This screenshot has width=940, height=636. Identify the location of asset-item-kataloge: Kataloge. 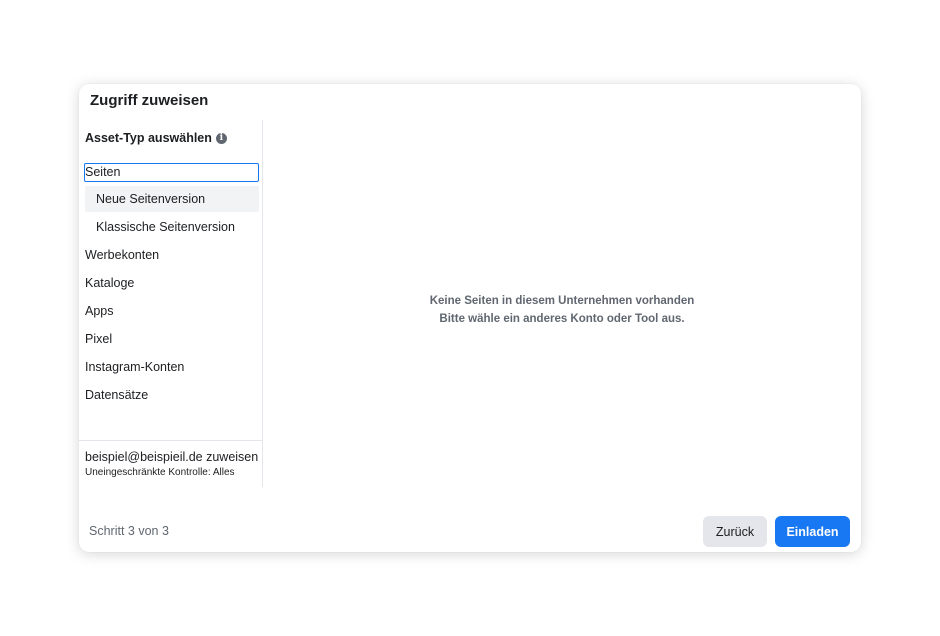
(172, 283).